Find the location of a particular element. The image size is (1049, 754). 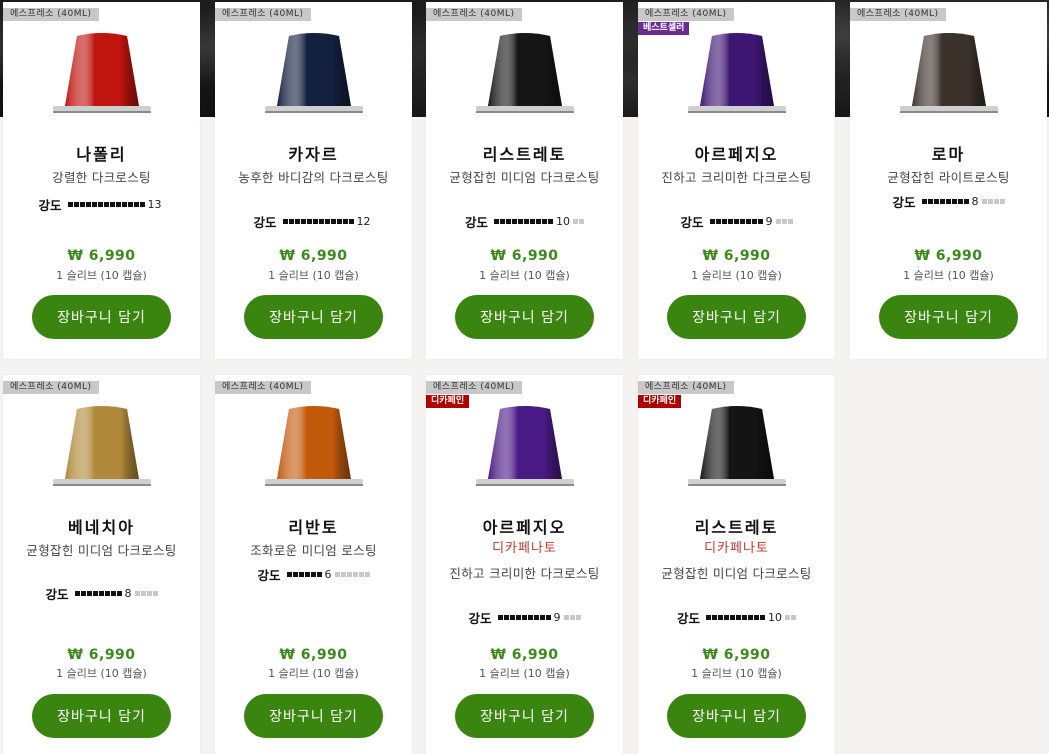

intensity-meter: 강도 9 is located at coordinates (736, 221).